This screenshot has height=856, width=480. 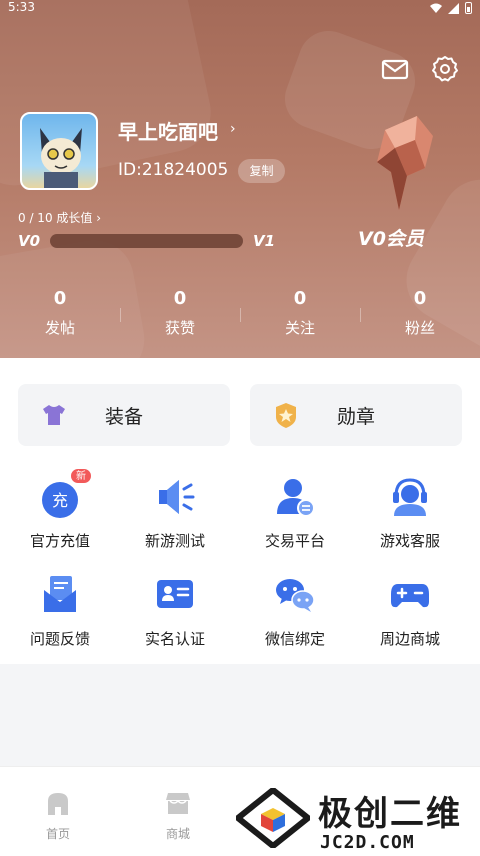 I want to click on grid-item-label: 新游测试, so click(x=174, y=541).